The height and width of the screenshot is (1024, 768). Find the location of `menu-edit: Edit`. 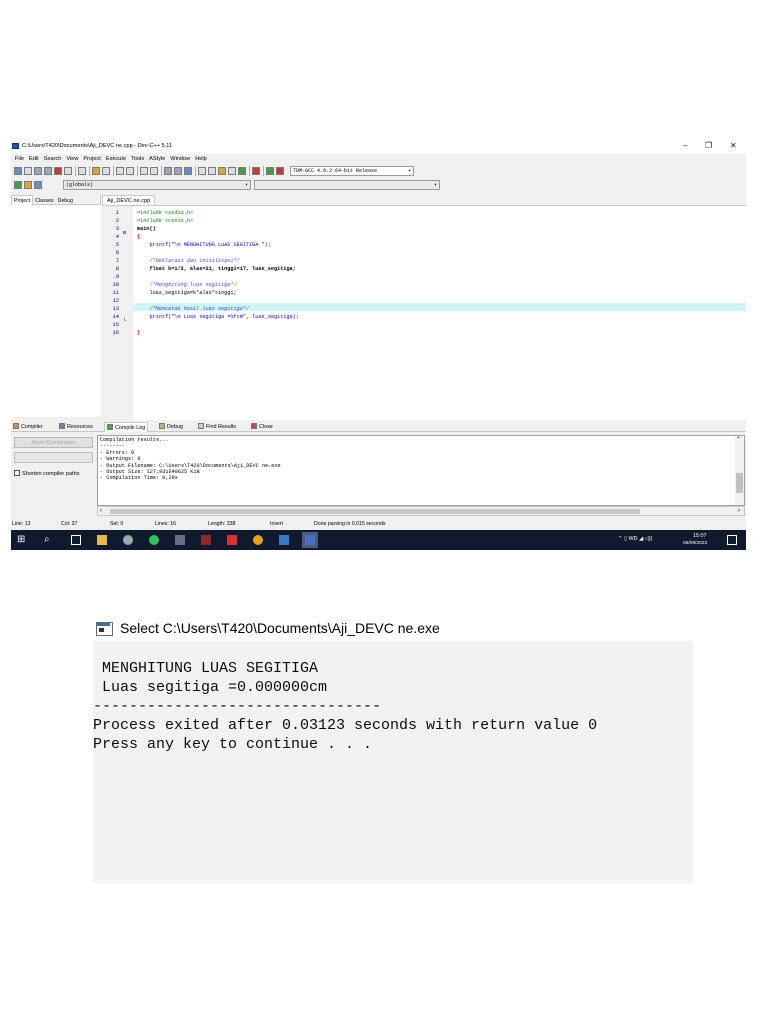

menu-edit: Edit is located at coordinates (34, 159).